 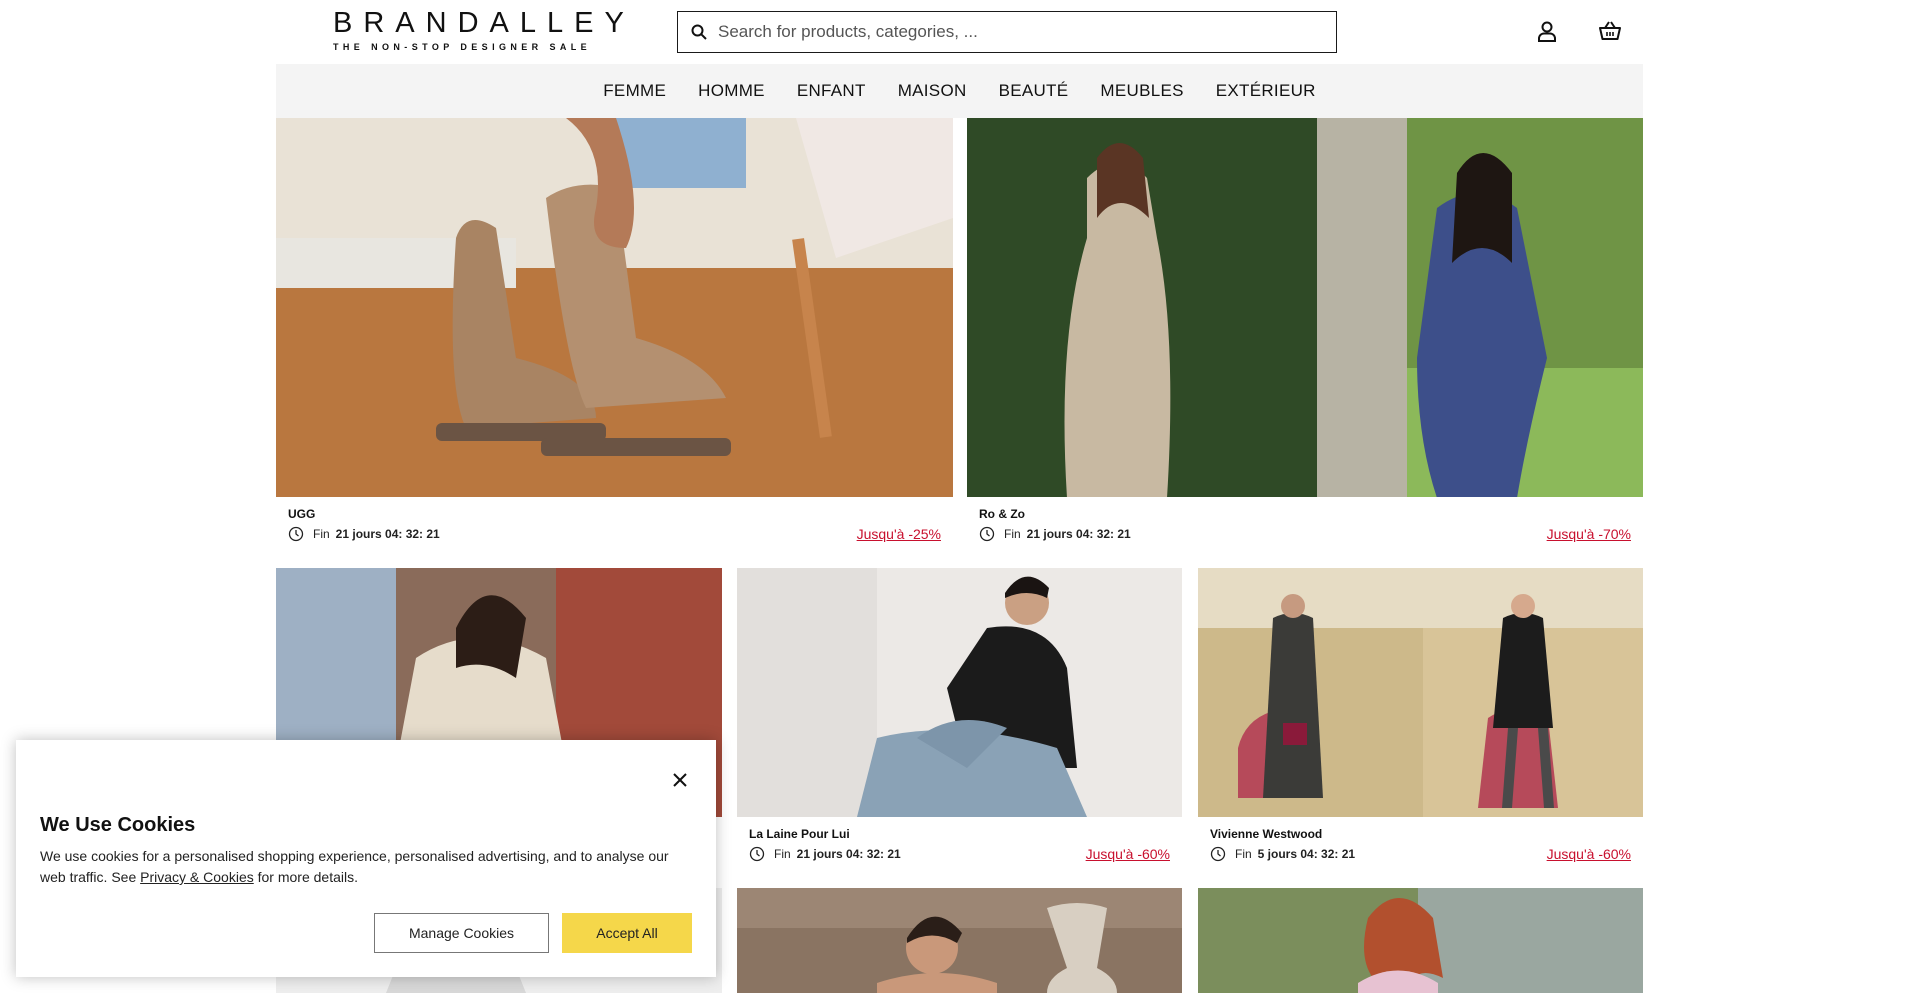 I want to click on sale-image-ugg-boots, so click(x=614, y=307).